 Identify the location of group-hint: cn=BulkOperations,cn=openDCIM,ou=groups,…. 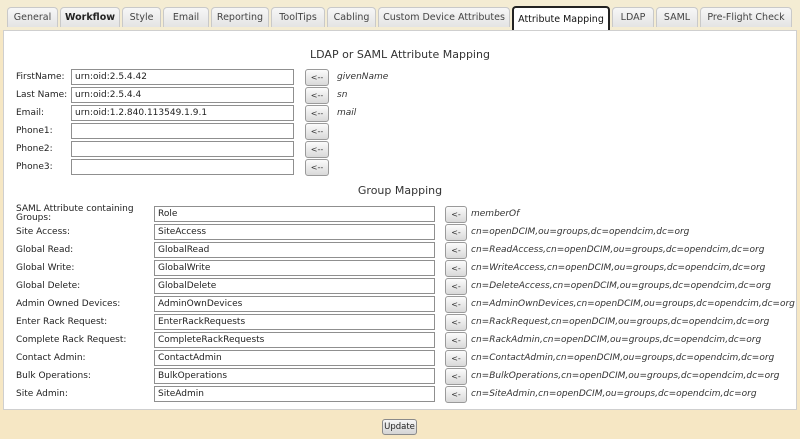
(625, 376).